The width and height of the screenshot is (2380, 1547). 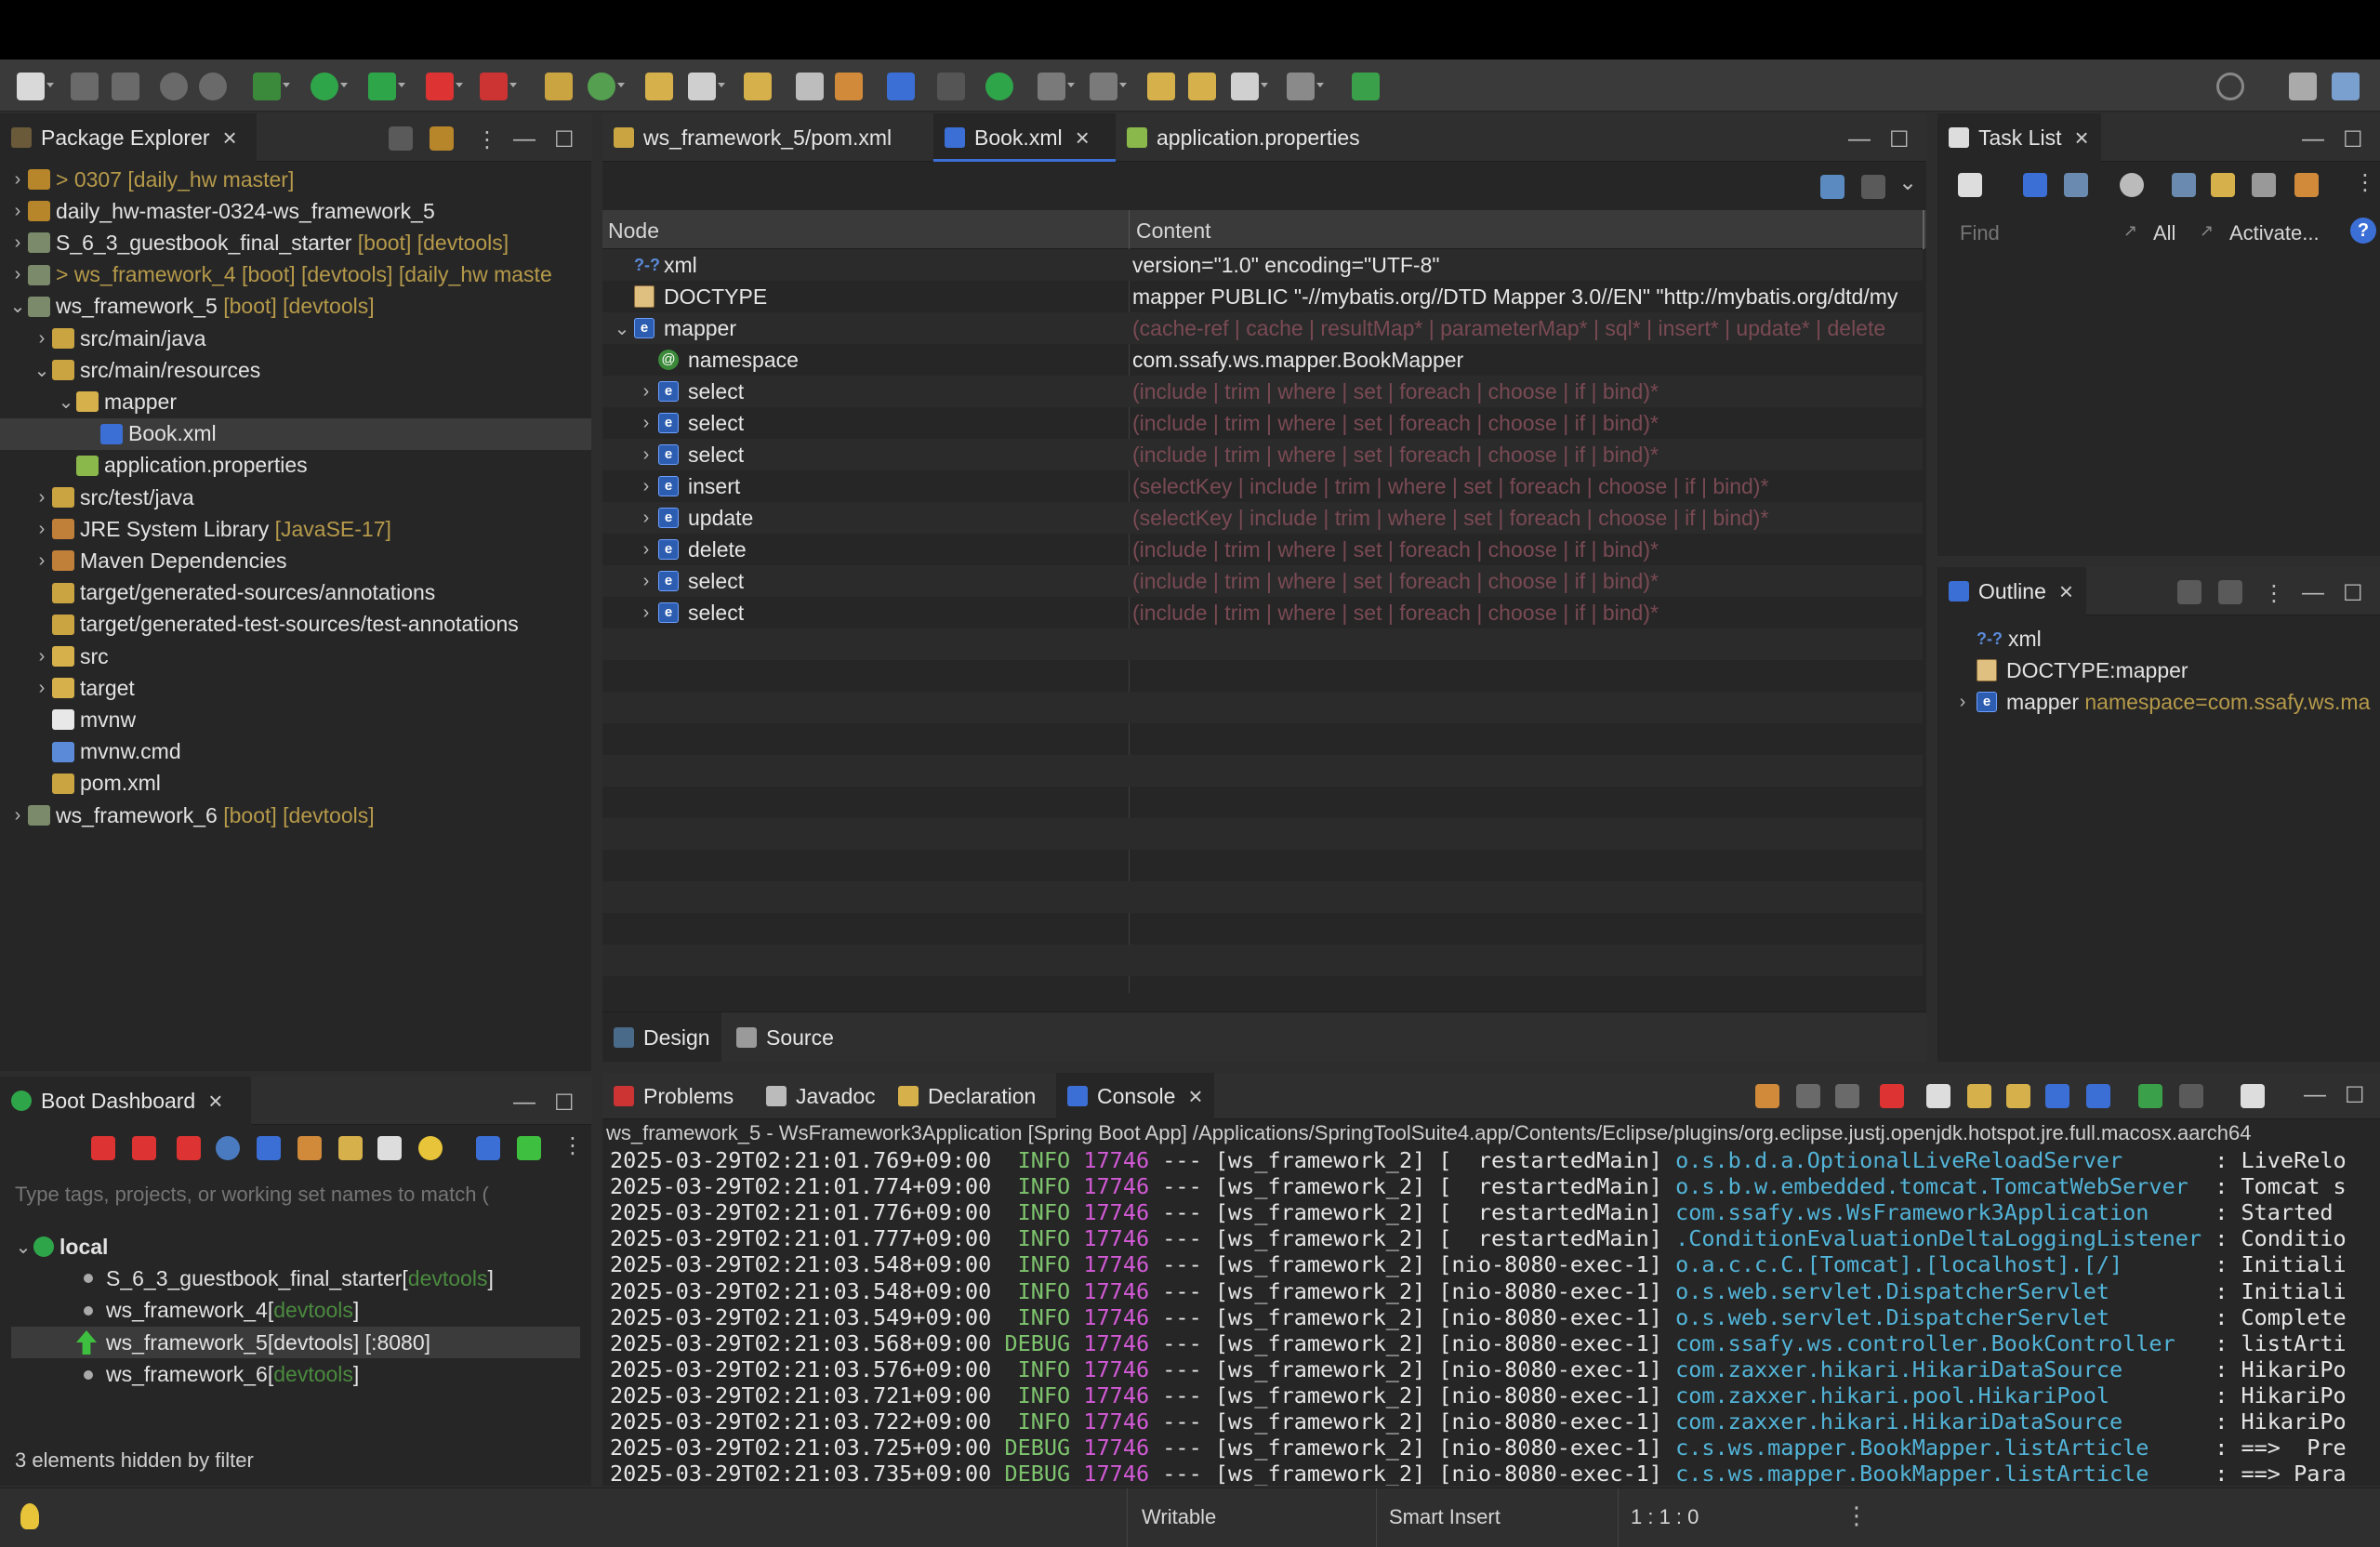 What do you see at coordinates (271, 86) in the screenshot?
I see `debug-icon` at bounding box center [271, 86].